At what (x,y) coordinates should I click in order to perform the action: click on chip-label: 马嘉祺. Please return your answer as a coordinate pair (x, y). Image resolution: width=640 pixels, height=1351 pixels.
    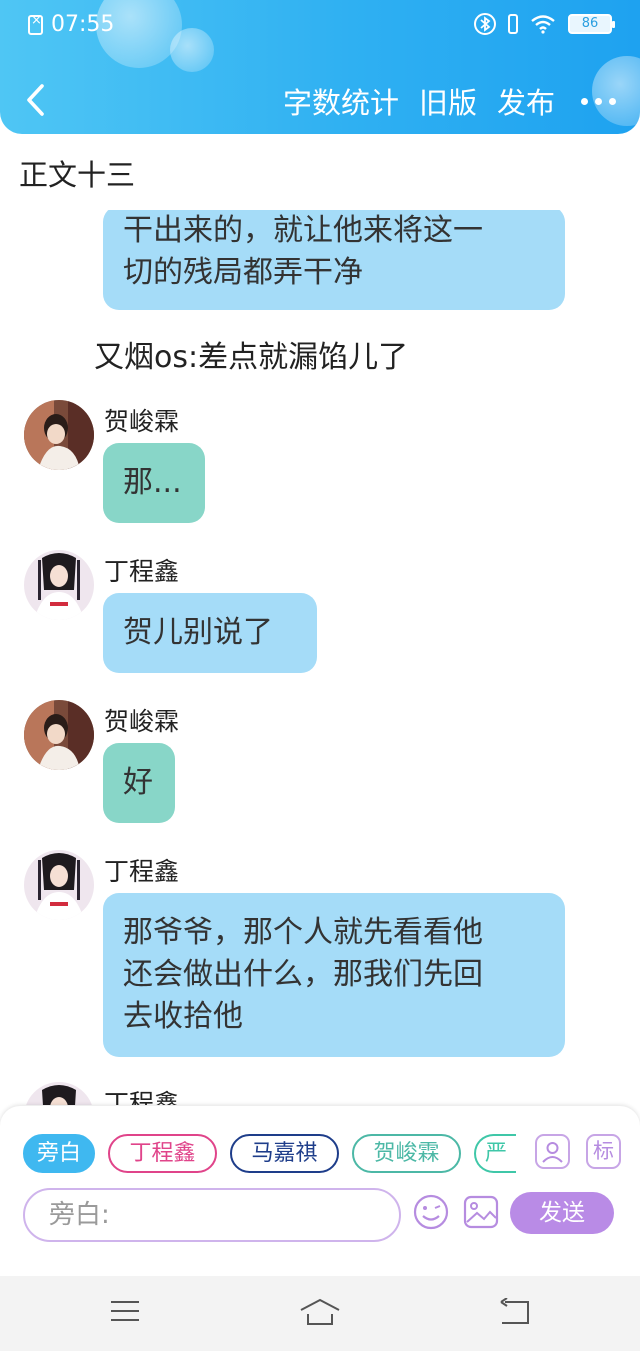
    Looking at the image, I should click on (284, 1153).